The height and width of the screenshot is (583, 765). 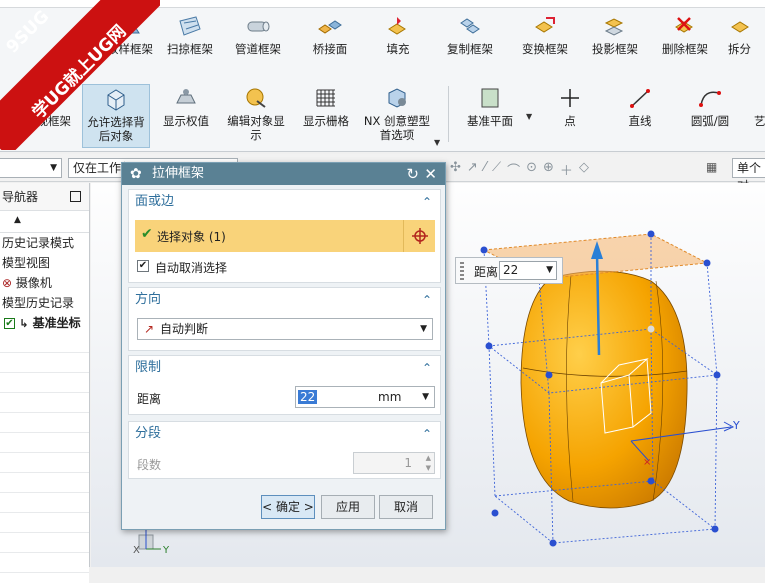 What do you see at coordinates (531, 169) in the screenshot?
I see `snap-quadrant-icon: ⊙` at bounding box center [531, 169].